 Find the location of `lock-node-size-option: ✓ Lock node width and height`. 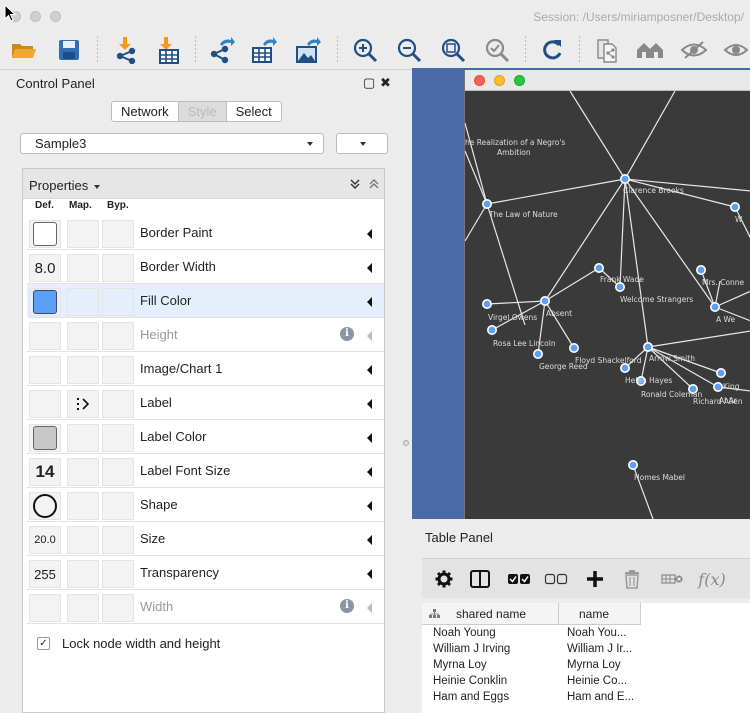

lock-node-size-option: ✓ Lock node width and height is located at coordinates (128, 643).